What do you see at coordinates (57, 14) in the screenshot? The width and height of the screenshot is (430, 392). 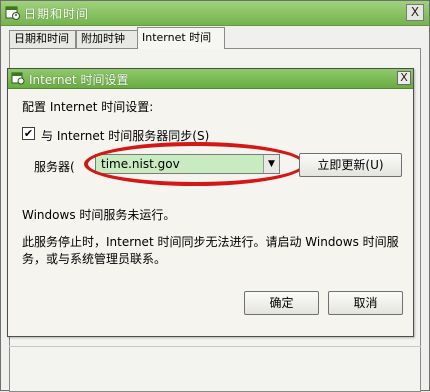 I see `window-title: 日期和时间` at bounding box center [57, 14].